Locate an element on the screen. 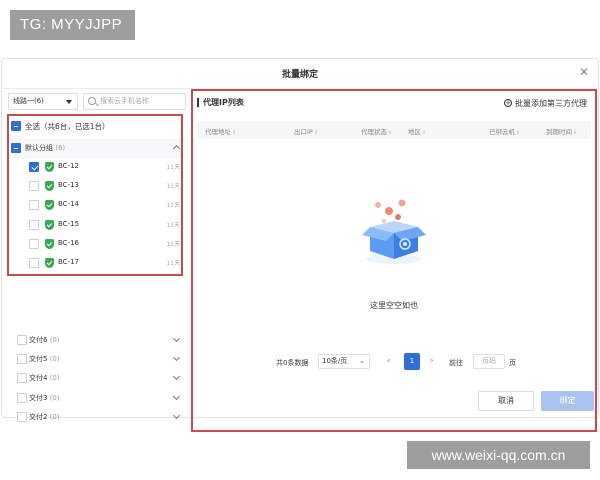 Image resolution: width=600 pixels, height=480 pixels. goto-label: 前往 is located at coordinates (456, 363).